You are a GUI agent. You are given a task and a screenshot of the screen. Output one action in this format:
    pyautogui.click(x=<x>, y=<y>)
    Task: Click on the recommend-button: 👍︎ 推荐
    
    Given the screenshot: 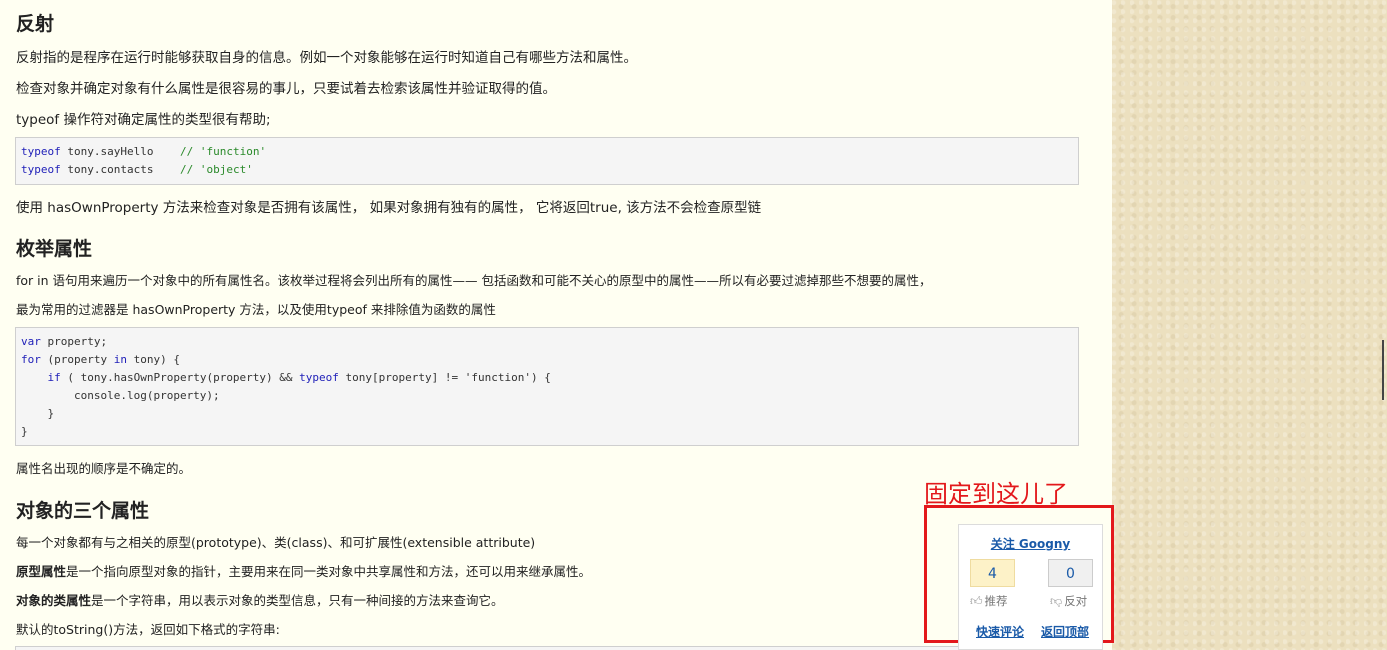 What is the action you would take?
    pyautogui.click(x=989, y=601)
    